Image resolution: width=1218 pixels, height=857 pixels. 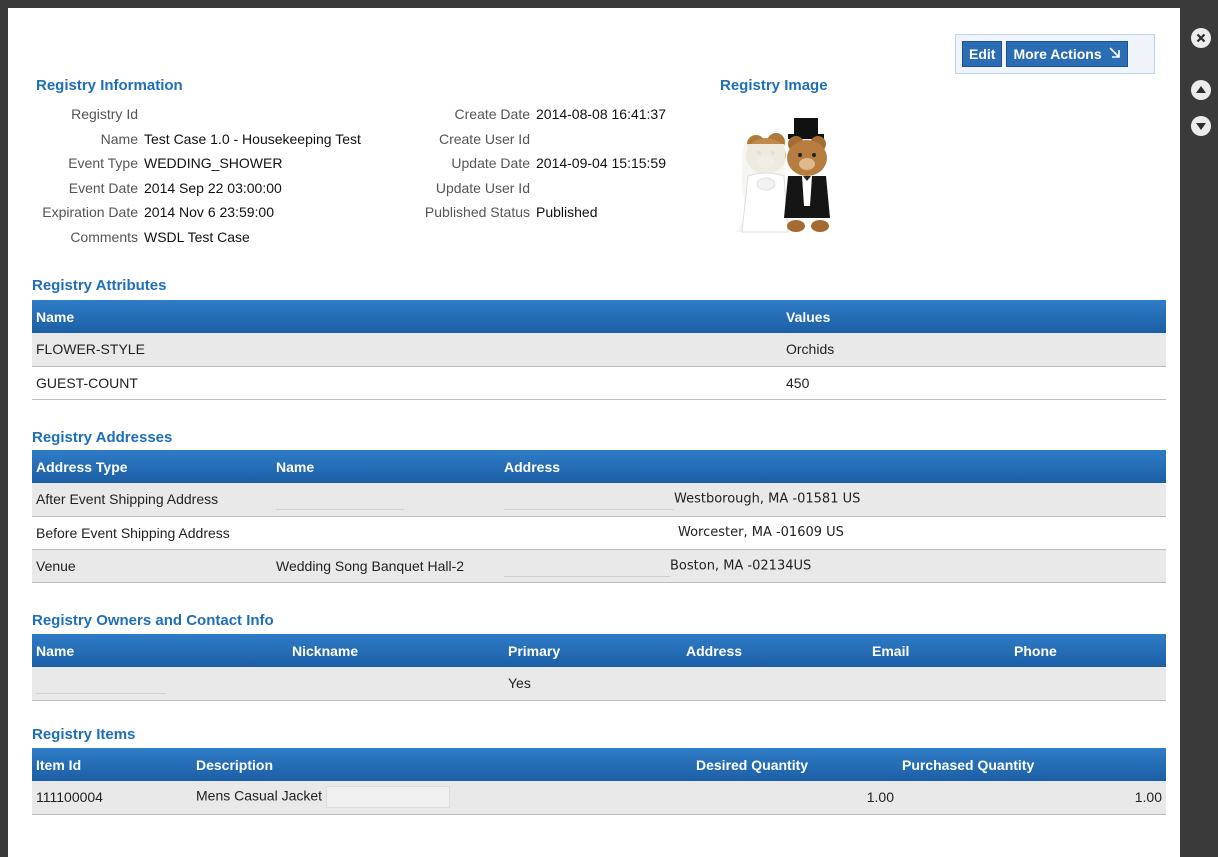 I want to click on cell-name: FLOWER-STYLE, so click(x=407, y=350).